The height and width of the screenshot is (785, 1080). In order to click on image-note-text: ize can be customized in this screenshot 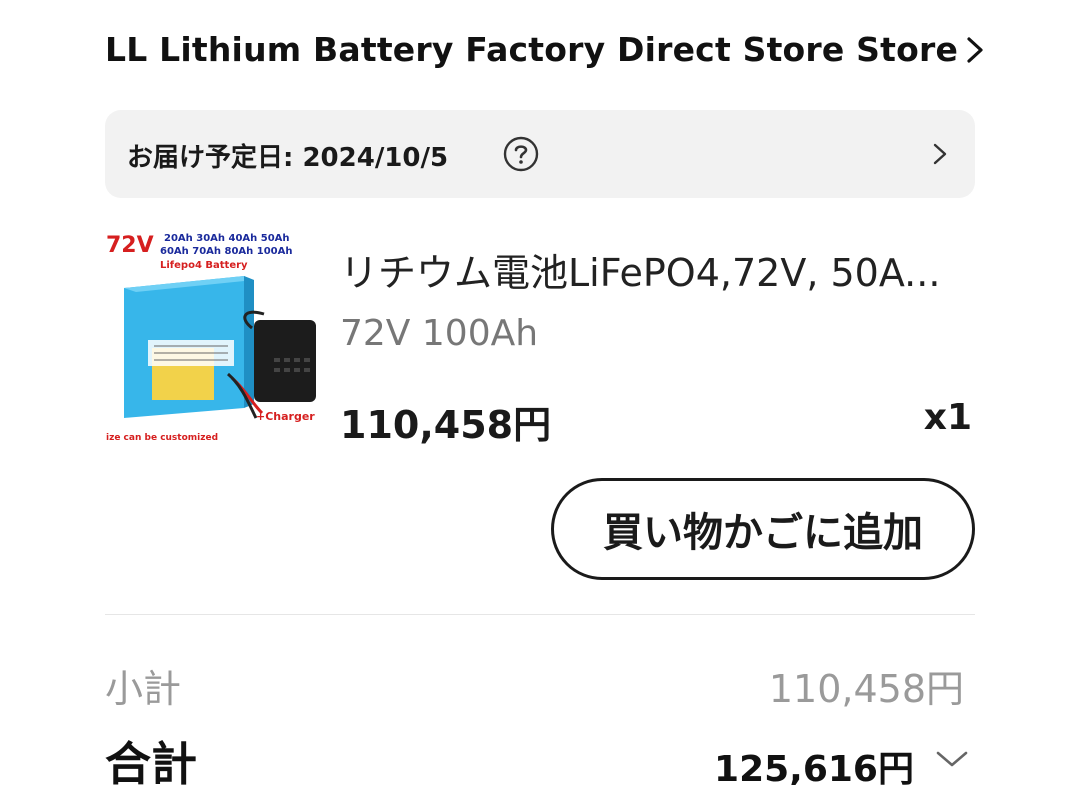, I will do `click(162, 437)`.